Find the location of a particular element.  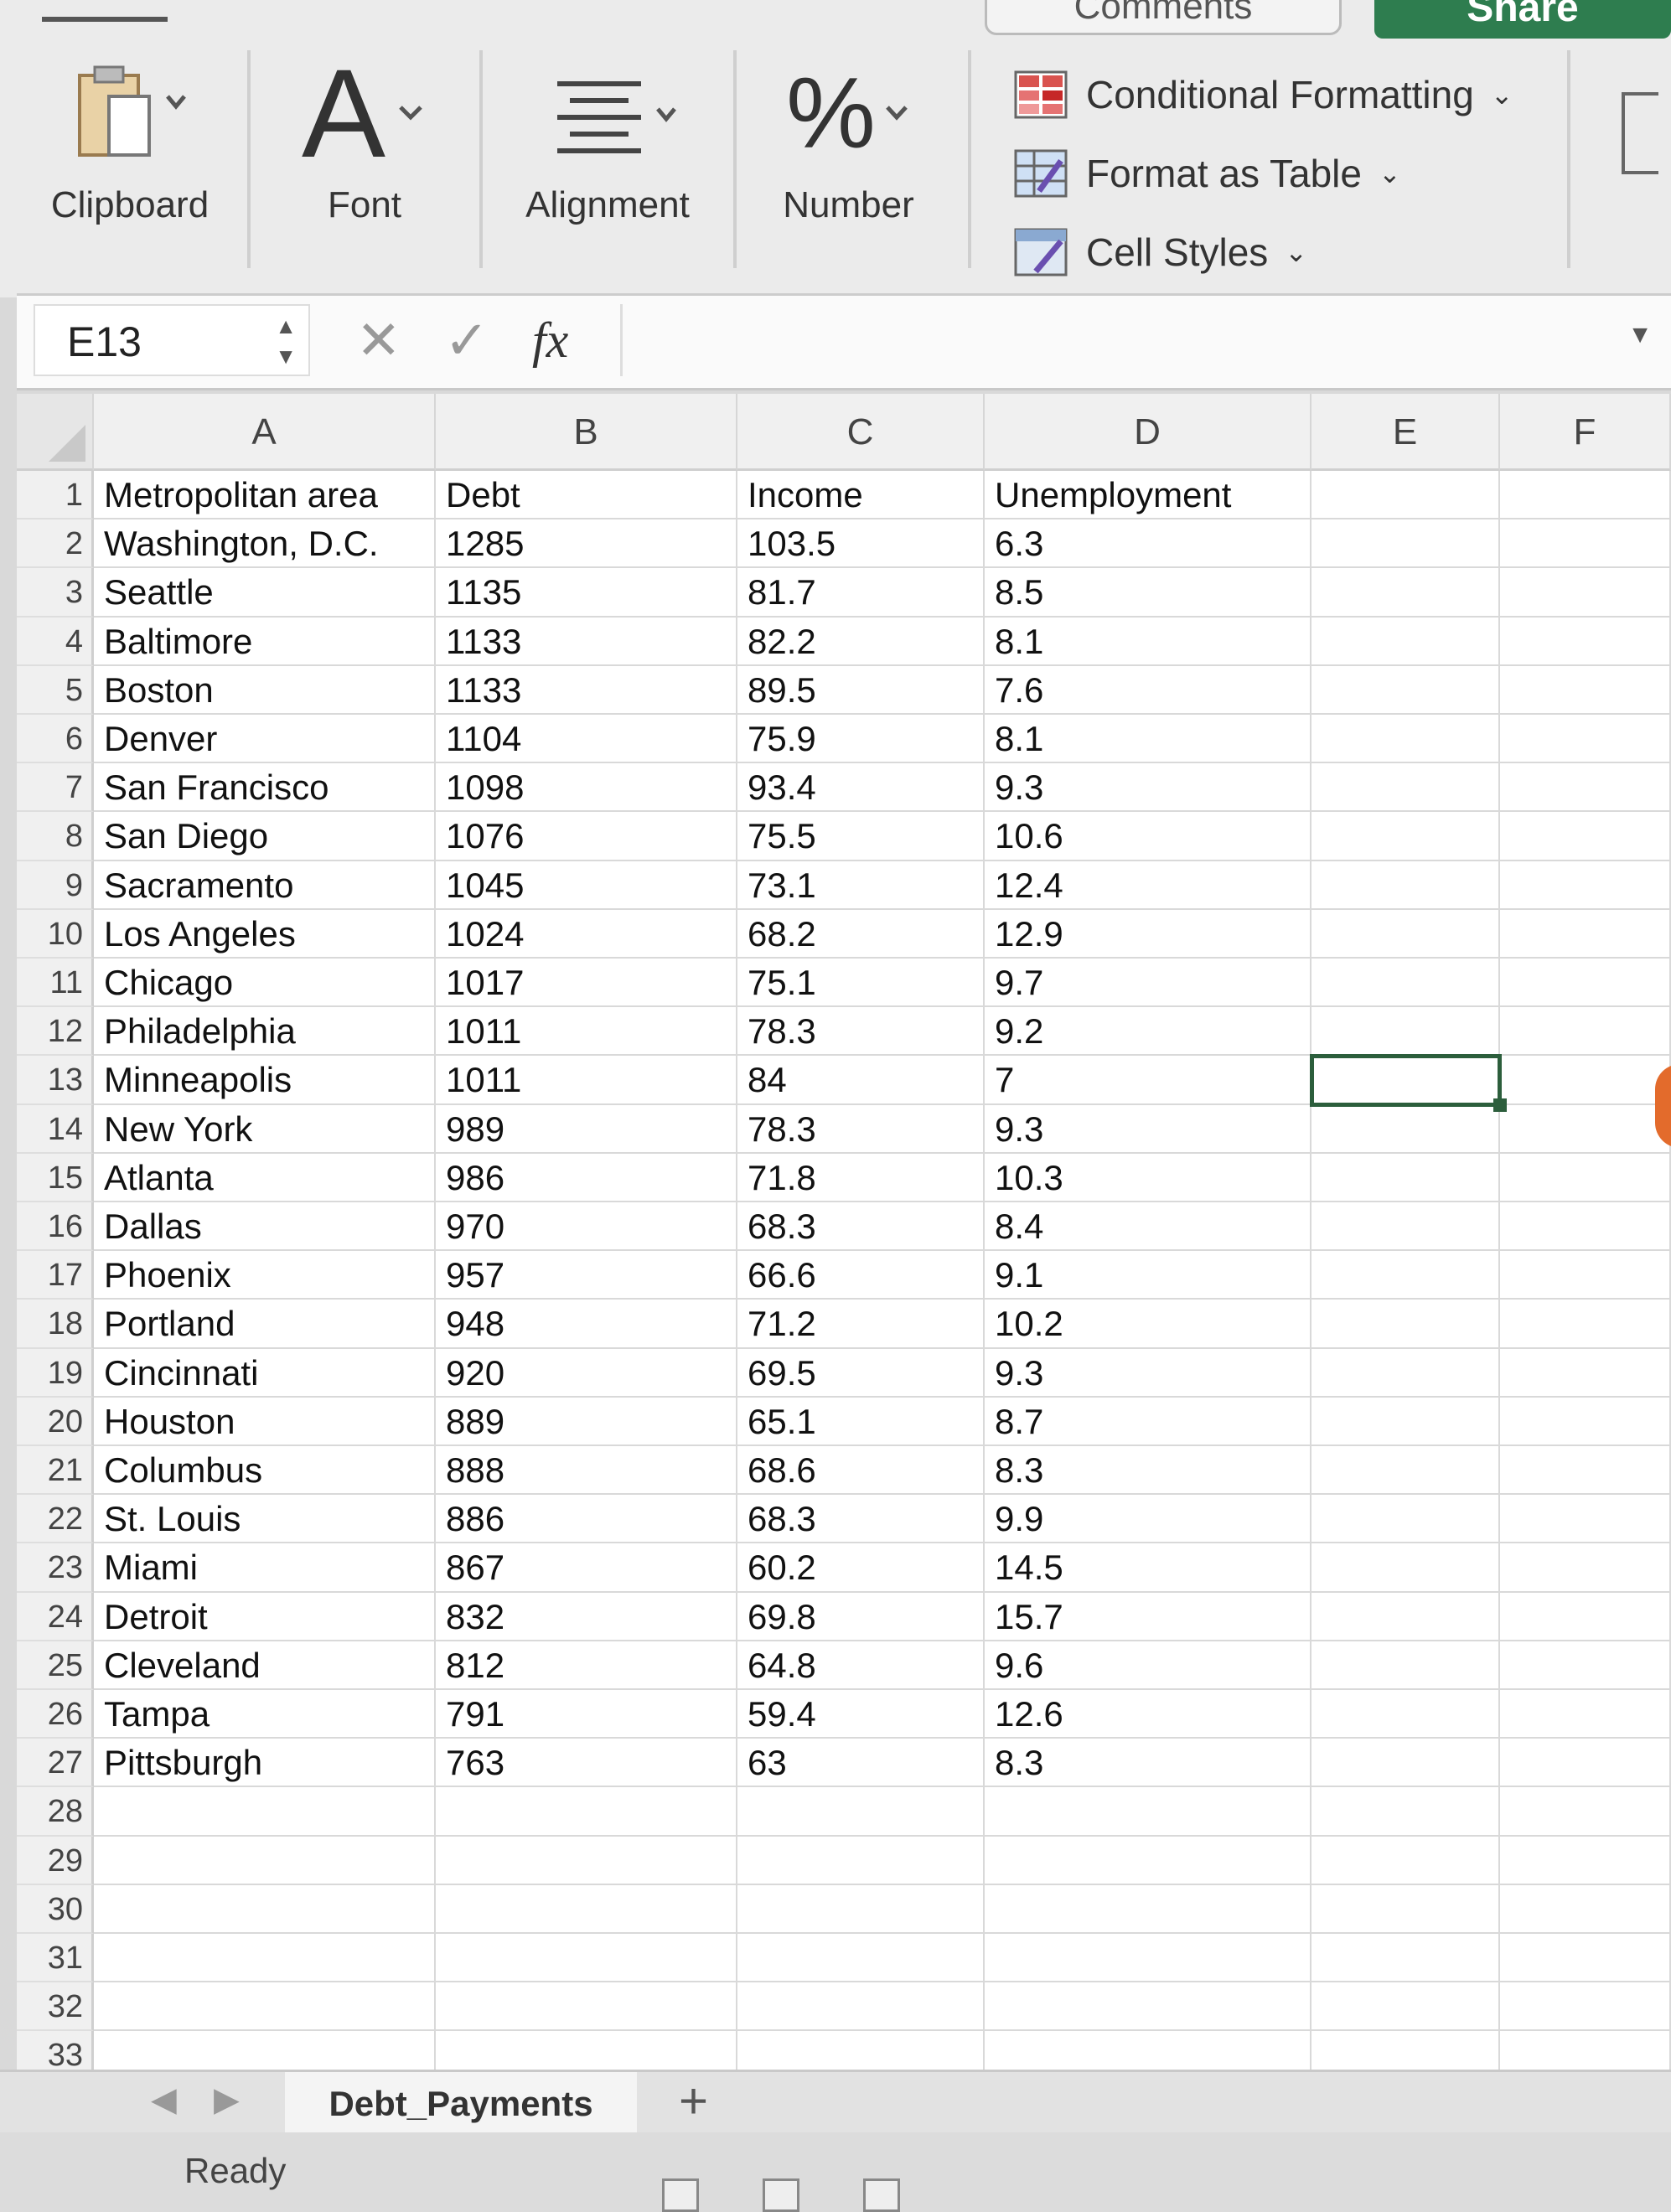

cell-d8: 10.6 is located at coordinates (1148, 836).